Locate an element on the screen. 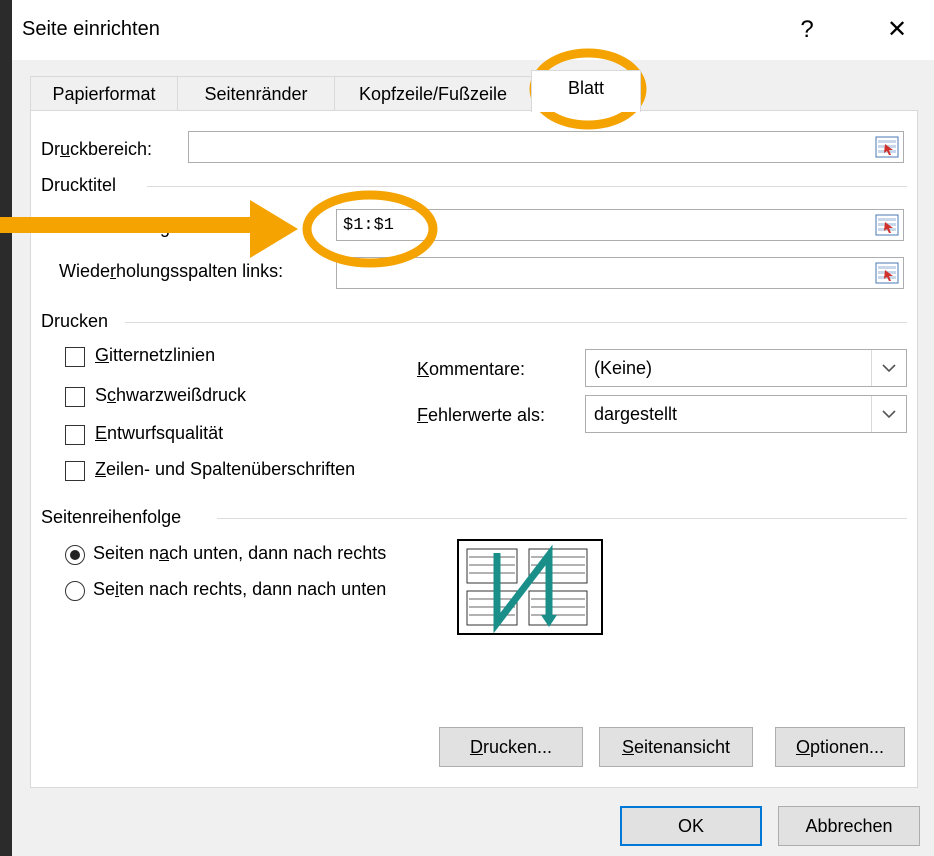 This screenshot has height=856, width=934. arrow-head-icon is located at coordinates (274, 229).